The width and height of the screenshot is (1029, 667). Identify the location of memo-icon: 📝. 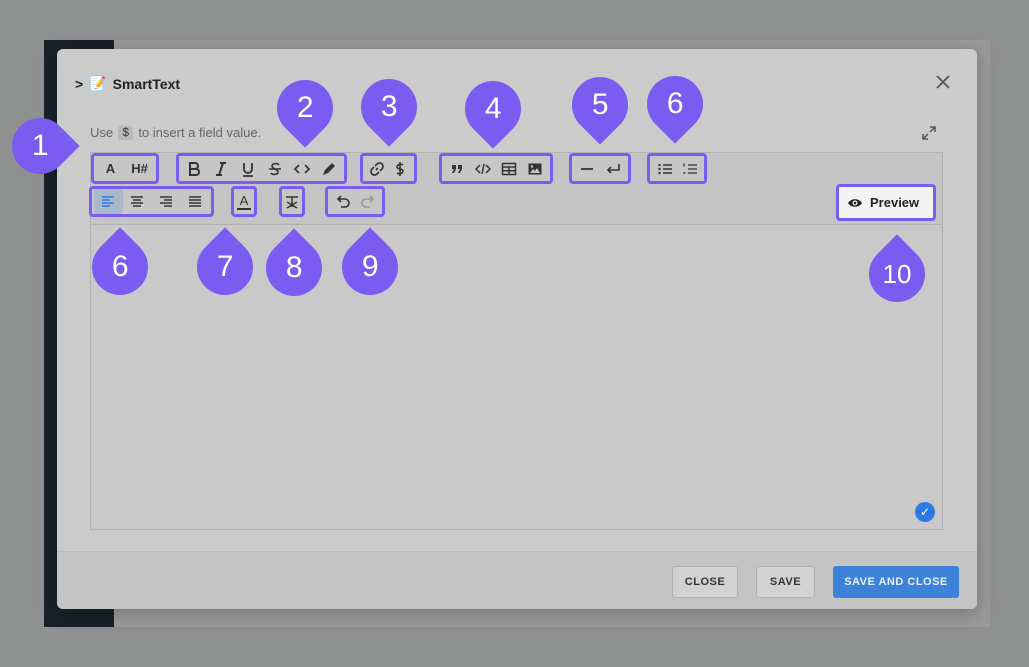
(98, 83).